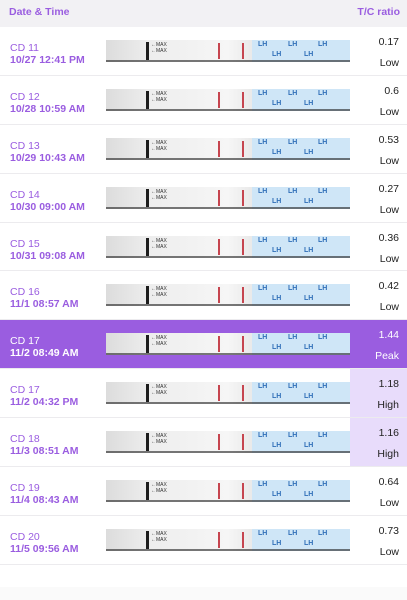 Image resolution: width=407 pixels, height=600 pixels. I want to click on row-date: CD 11 10/27 12:41 PM, so click(47, 54).